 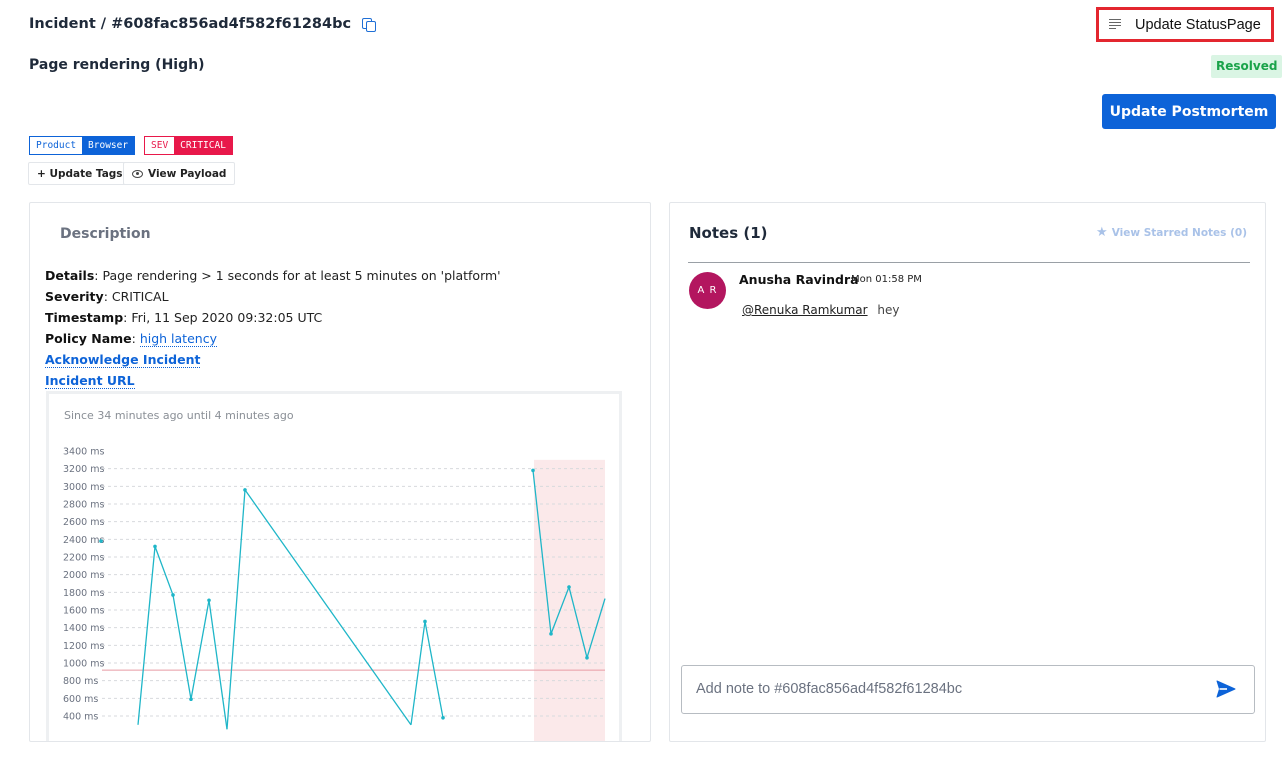 What do you see at coordinates (83, 522) in the screenshot?
I see `chart-y-tick-label: 2600 ms` at bounding box center [83, 522].